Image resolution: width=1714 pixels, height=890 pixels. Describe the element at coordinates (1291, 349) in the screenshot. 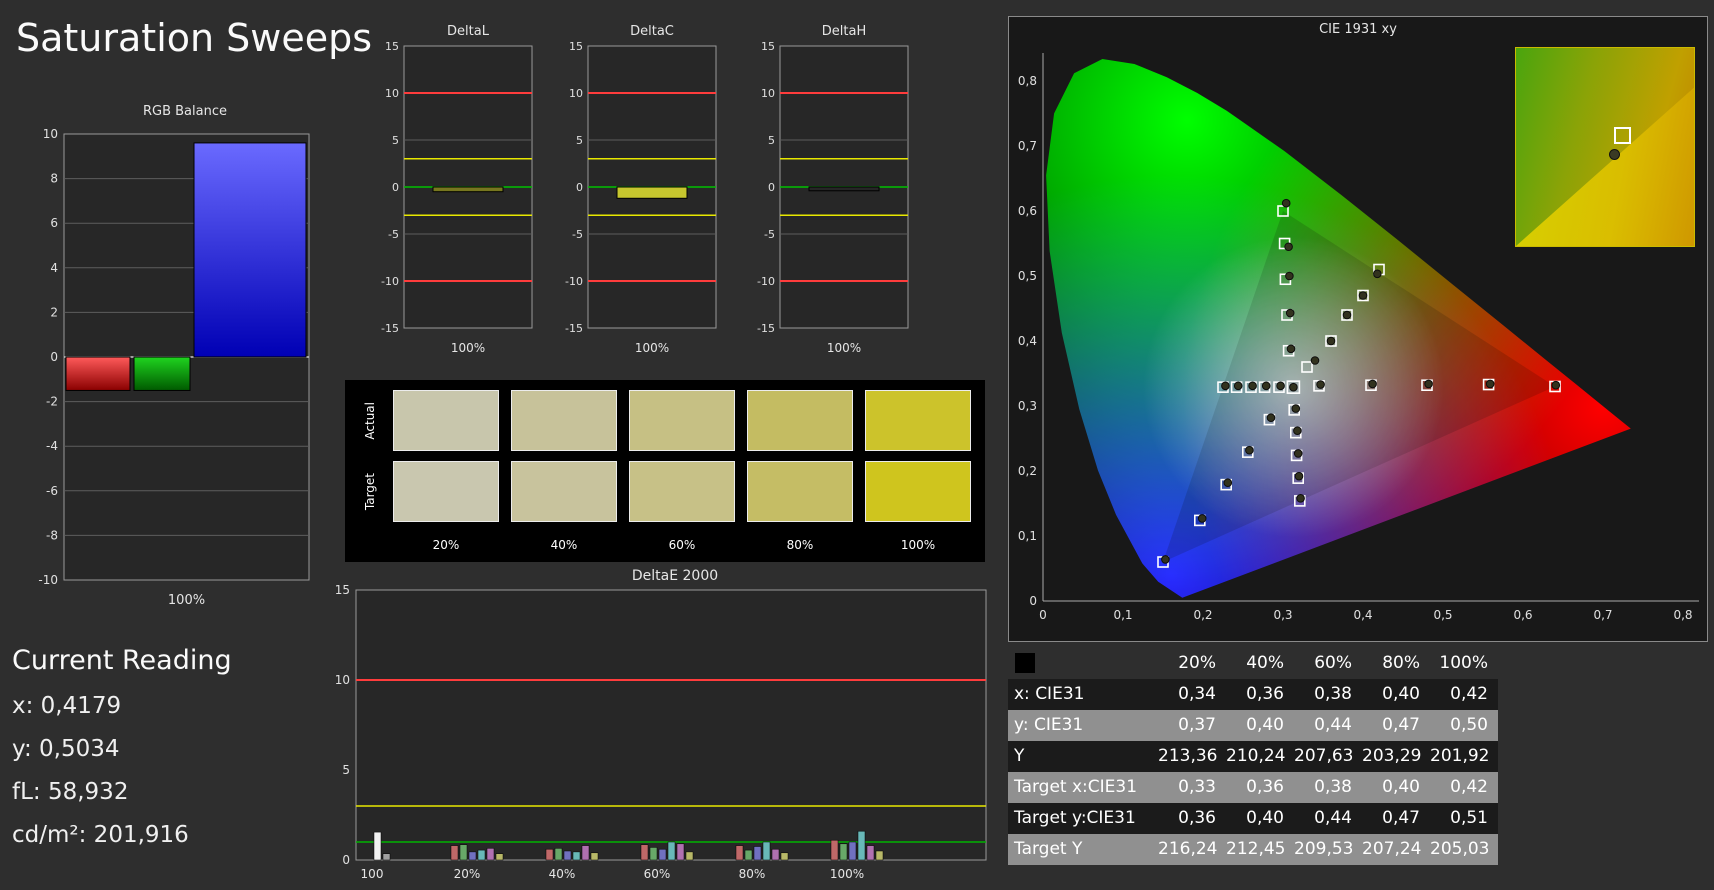

I see `cie-measured-green` at that location.